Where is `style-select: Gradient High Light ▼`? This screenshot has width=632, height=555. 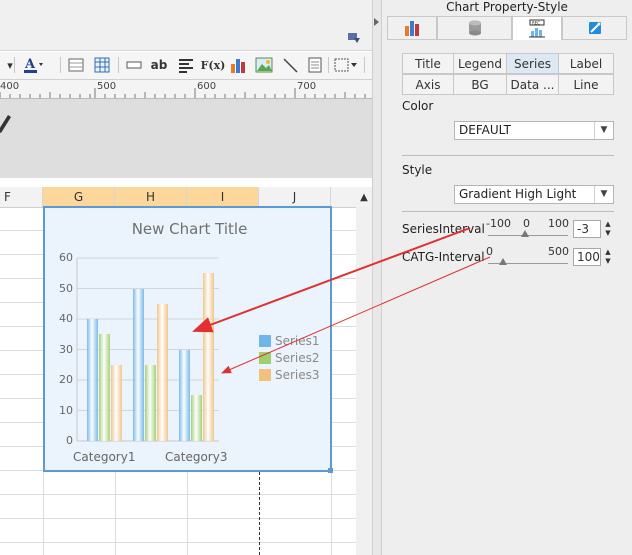 style-select: Gradient High Light ▼ is located at coordinates (534, 194).